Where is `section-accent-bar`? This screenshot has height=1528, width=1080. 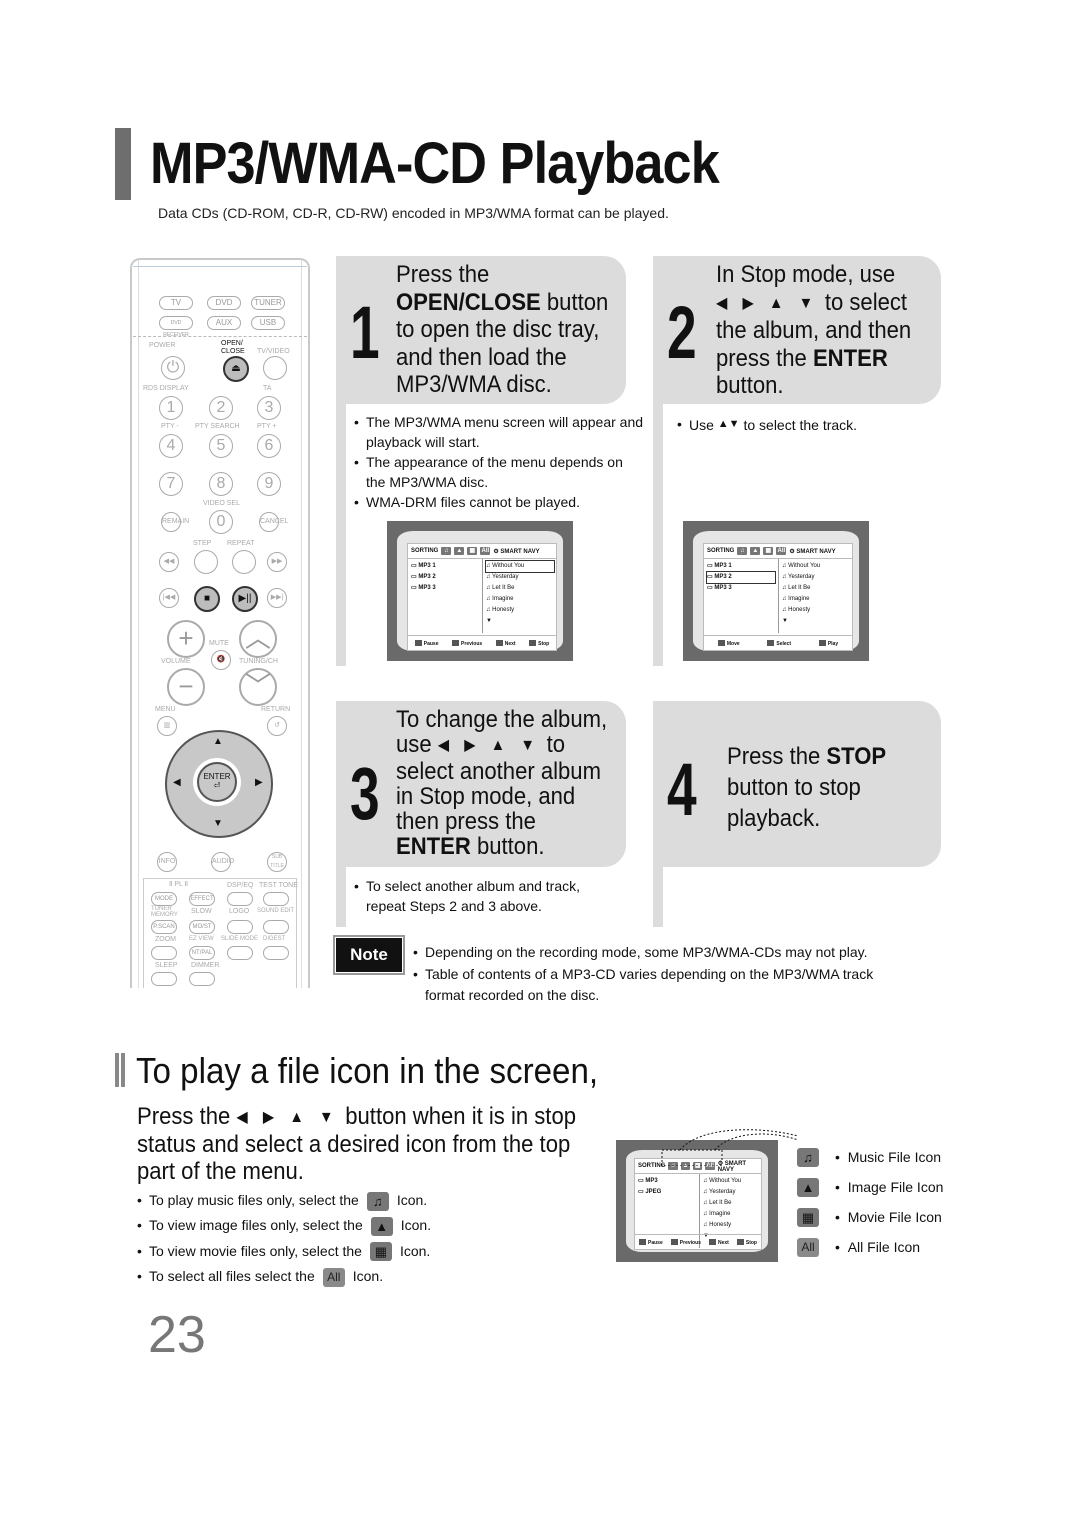
section-accent-bar is located at coordinates (117, 1070).